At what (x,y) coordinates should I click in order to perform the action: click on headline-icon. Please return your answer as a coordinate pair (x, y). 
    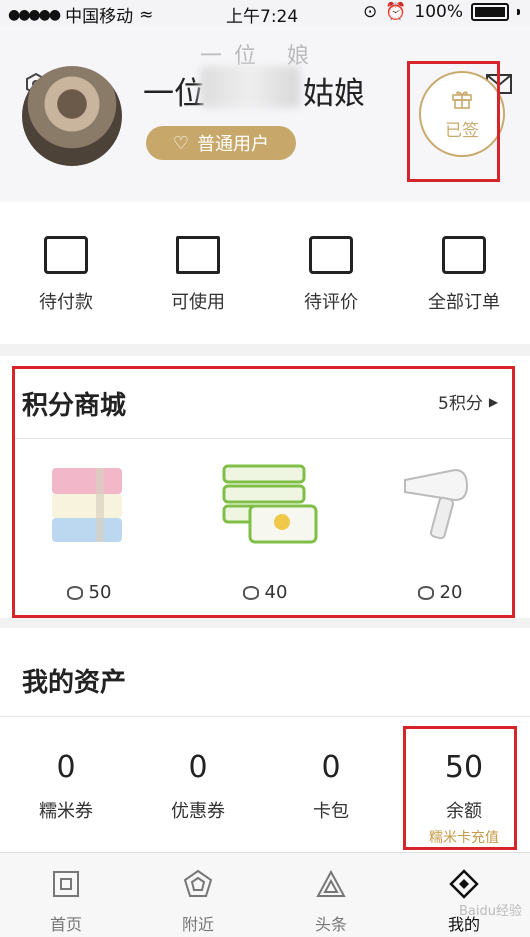
    Looking at the image, I should click on (331, 883).